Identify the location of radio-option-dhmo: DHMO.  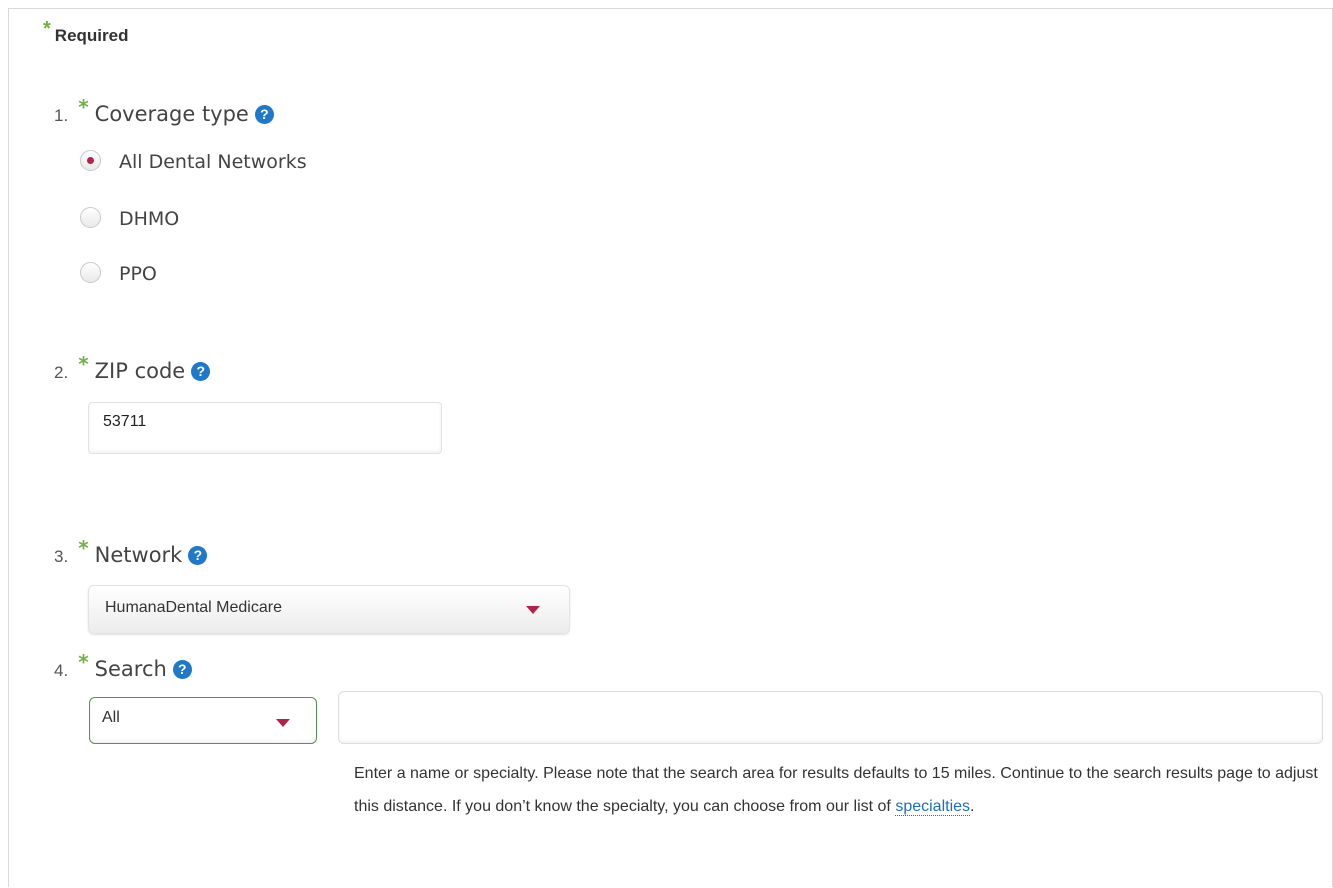
(129, 218).